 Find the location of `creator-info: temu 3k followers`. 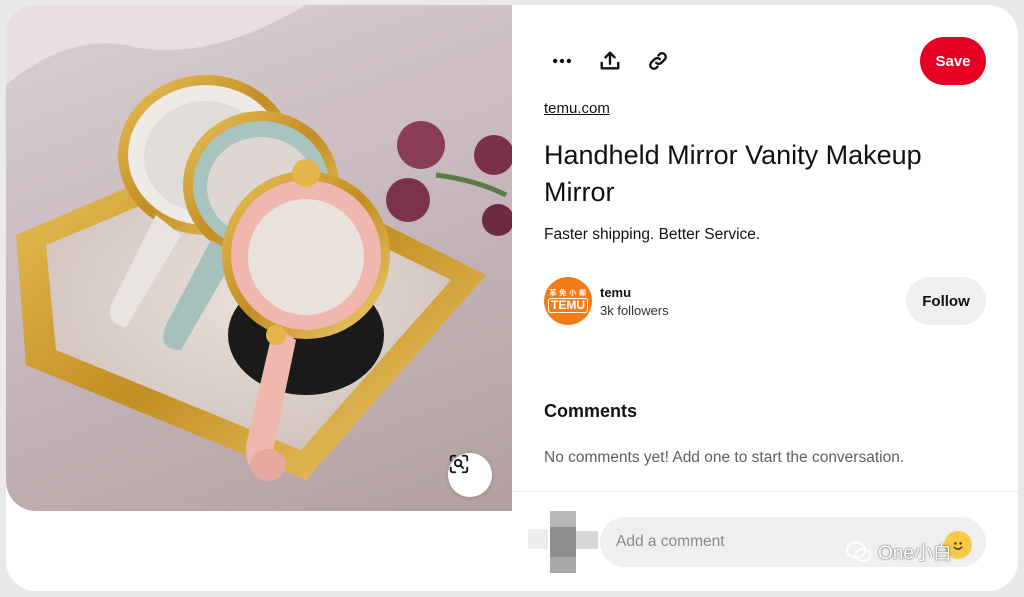

creator-info: temu 3k followers is located at coordinates (634, 301).